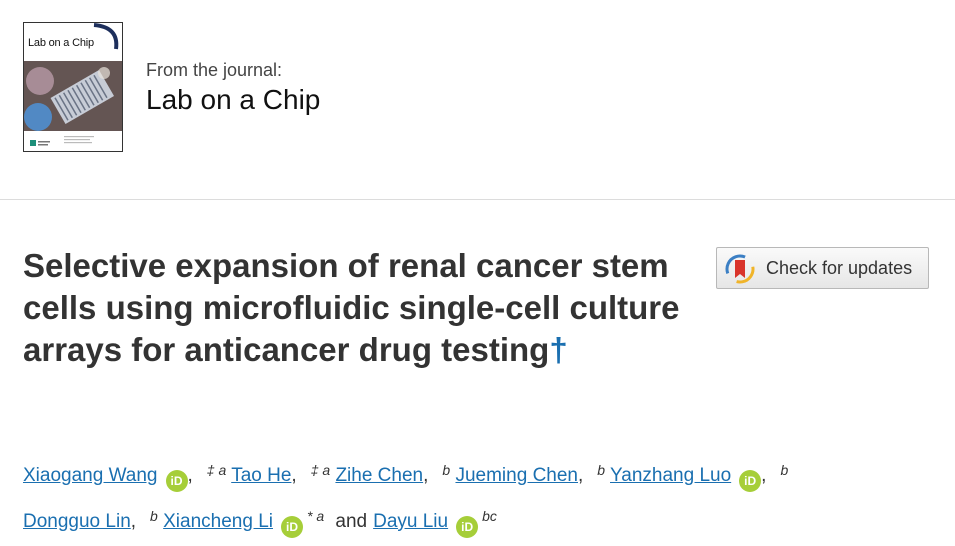  Describe the element at coordinates (379, 475) in the screenshot. I see `author-name-link: Zihe Chen` at that location.